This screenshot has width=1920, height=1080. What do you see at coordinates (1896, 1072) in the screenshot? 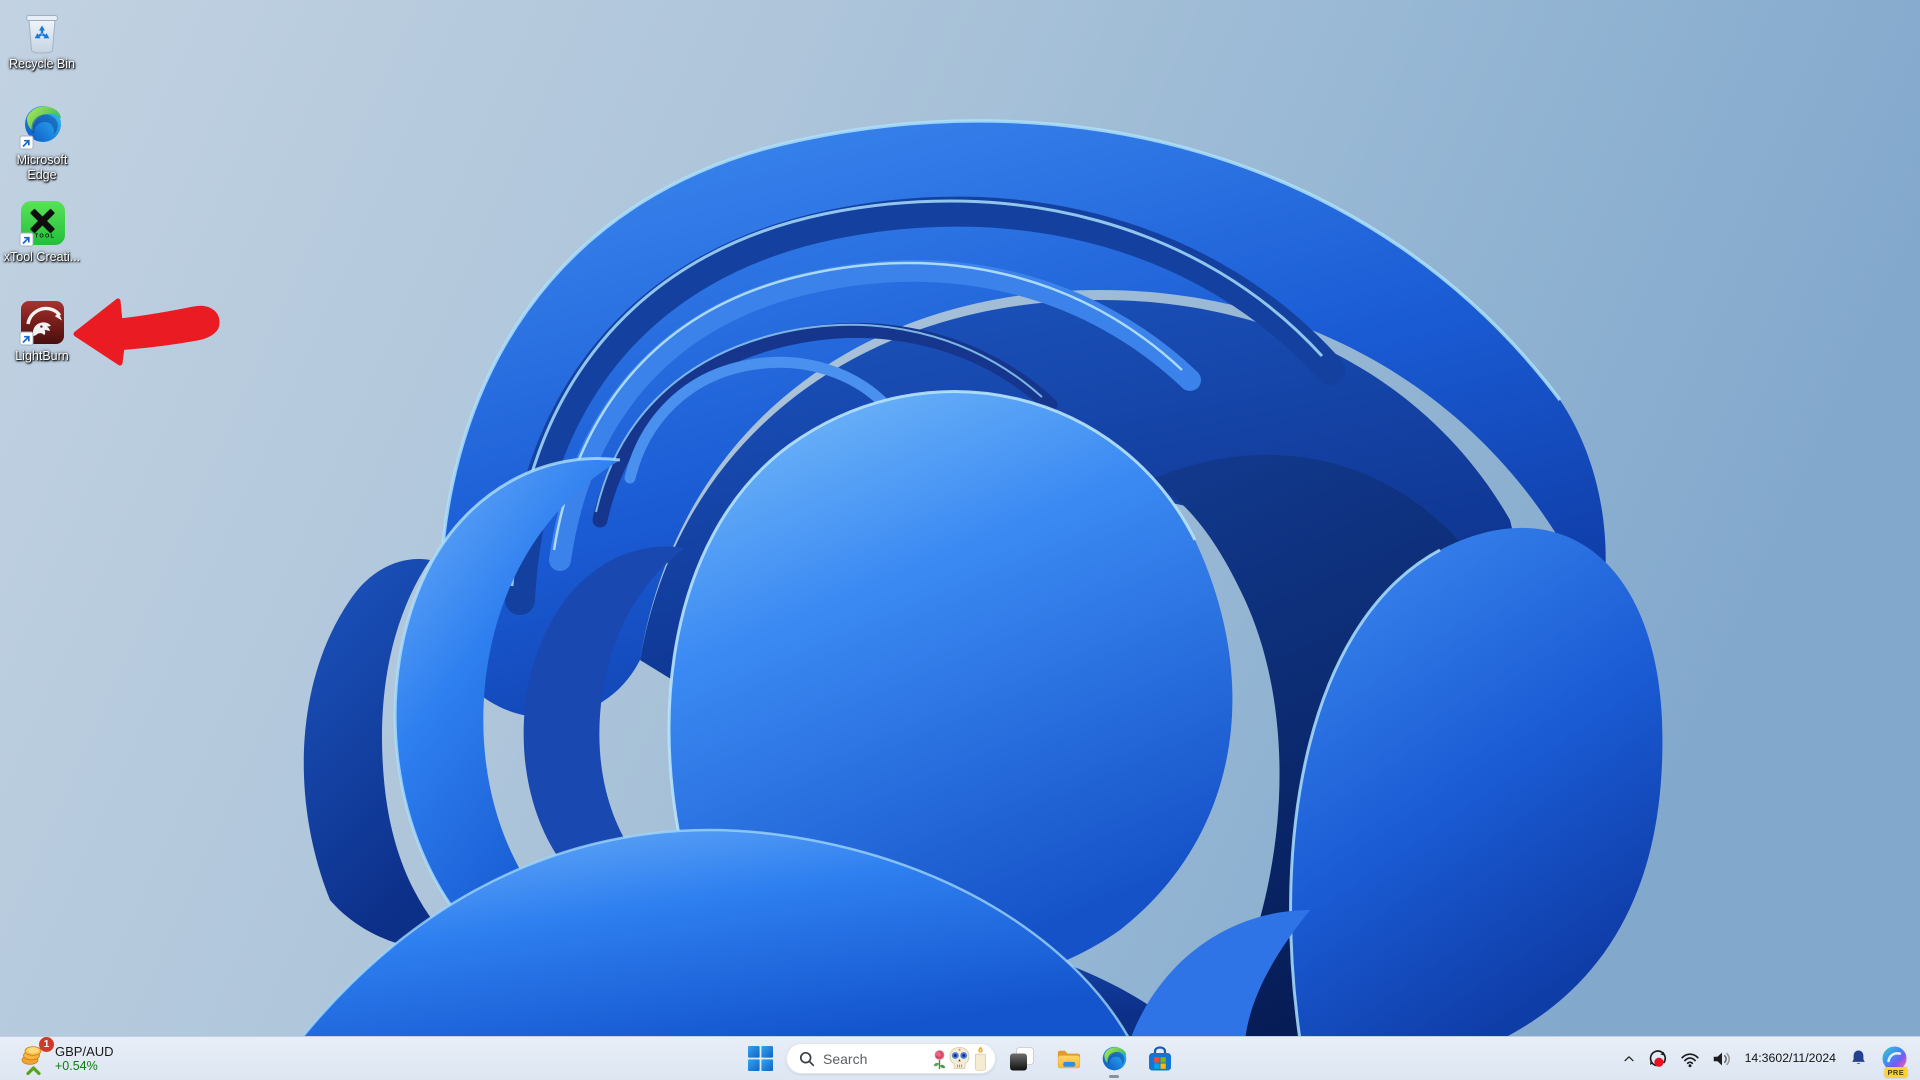
I see `copilot-preview-badge: PRE` at bounding box center [1896, 1072].